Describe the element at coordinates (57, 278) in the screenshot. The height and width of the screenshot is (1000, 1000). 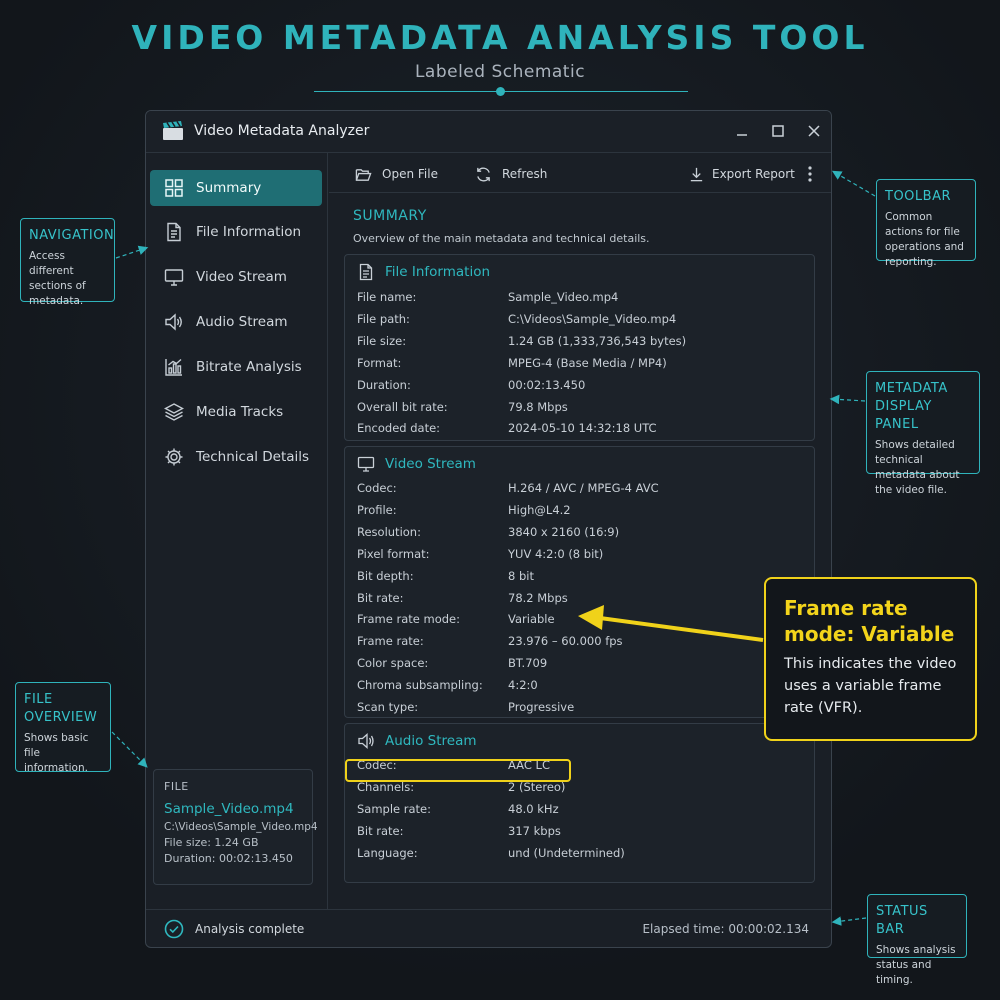
I see `callout-body: Access different sections of metadata.` at that location.